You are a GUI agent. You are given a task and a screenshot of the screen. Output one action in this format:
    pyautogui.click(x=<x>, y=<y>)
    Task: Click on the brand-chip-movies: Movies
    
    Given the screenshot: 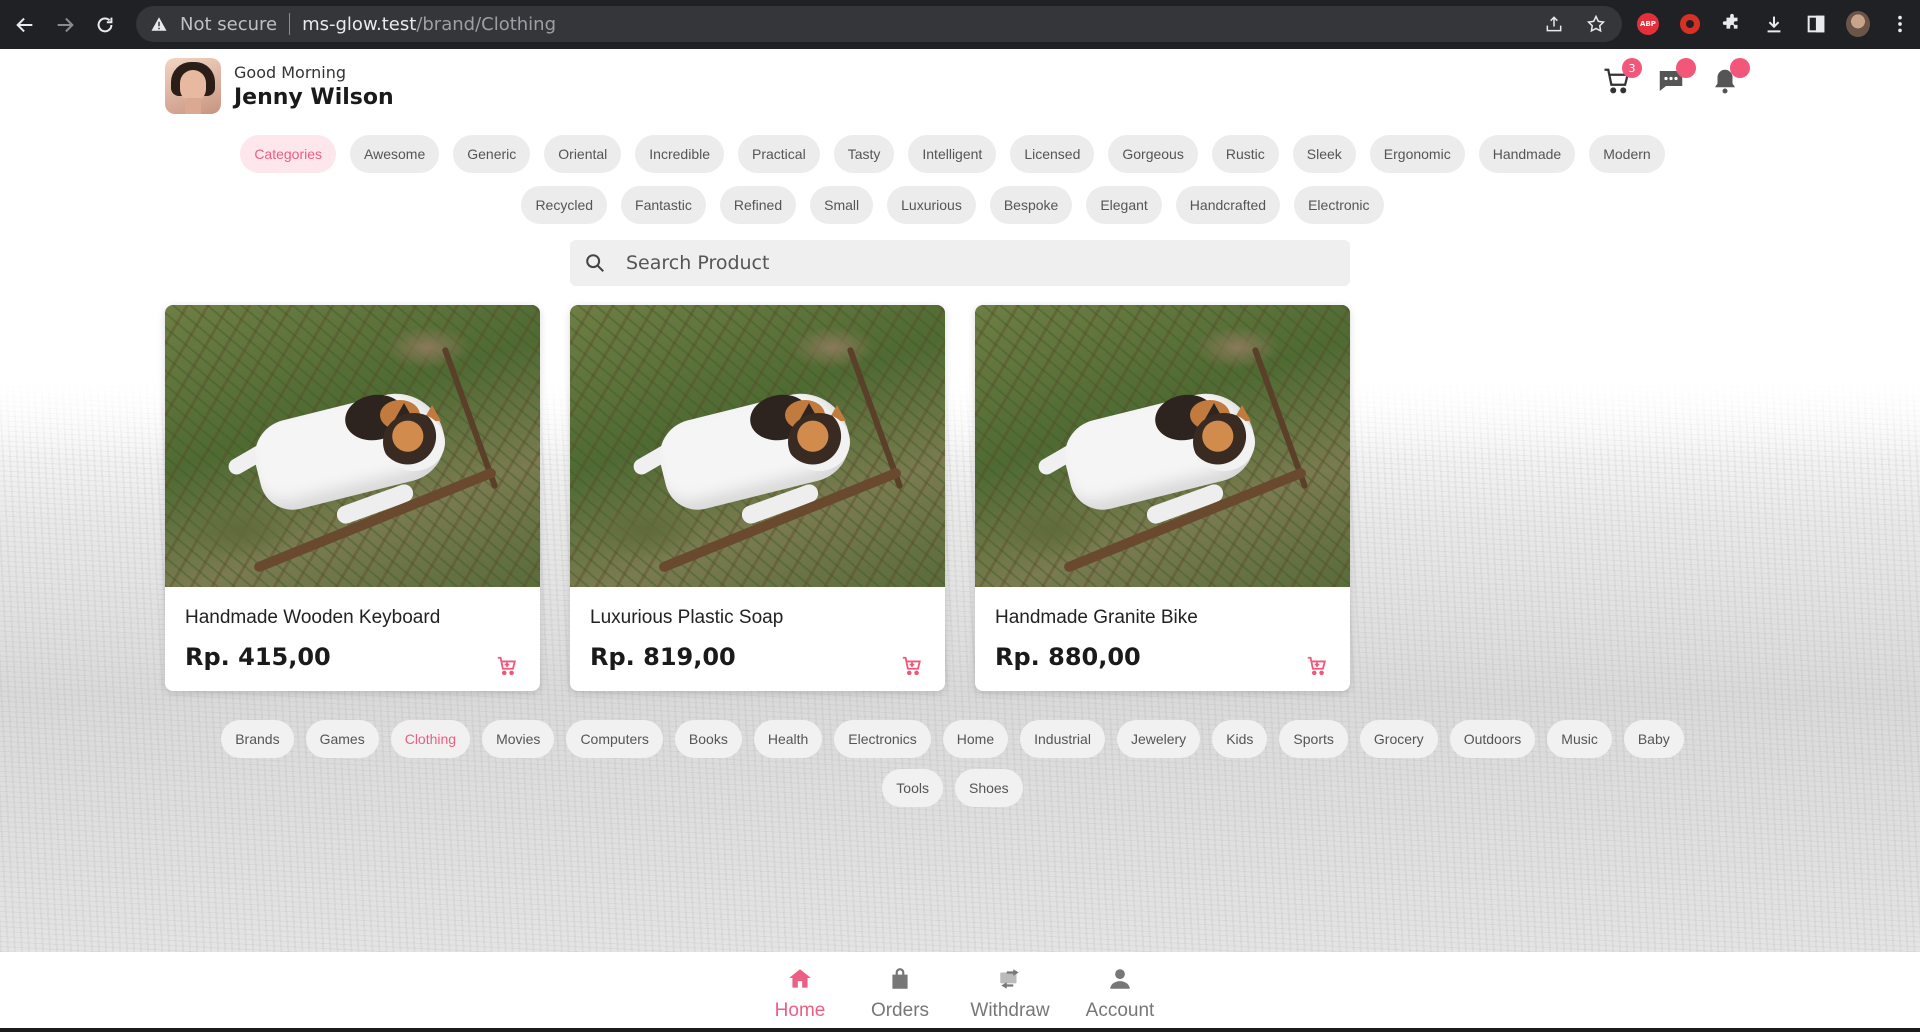 What is the action you would take?
    pyautogui.click(x=518, y=739)
    